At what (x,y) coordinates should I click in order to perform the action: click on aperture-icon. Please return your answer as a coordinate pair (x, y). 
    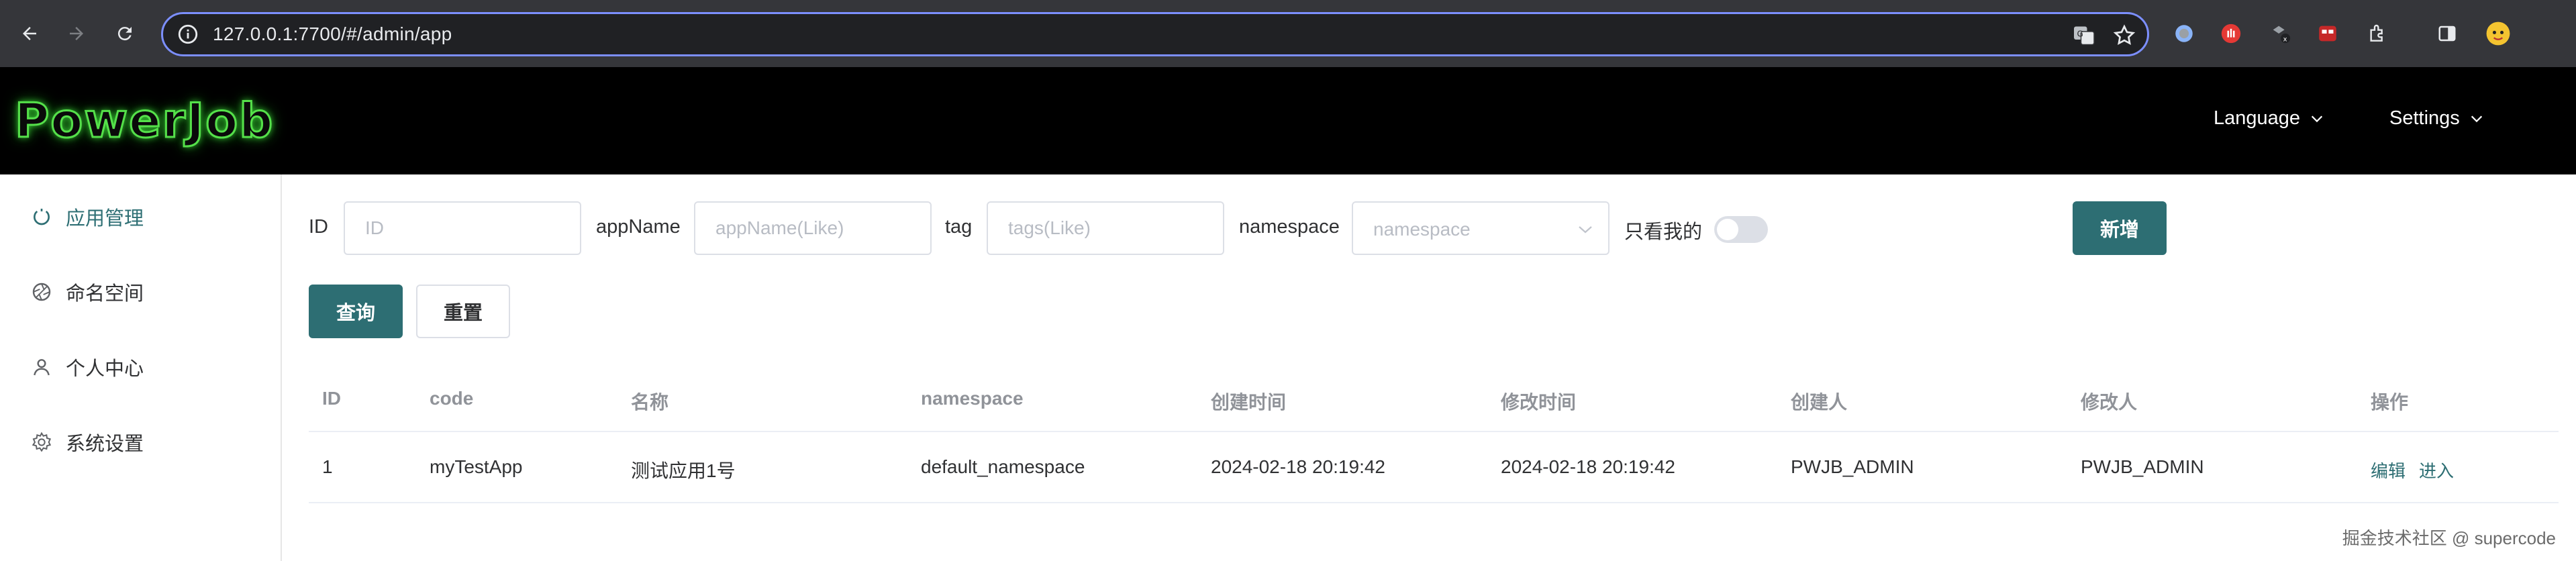
    Looking at the image, I should click on (41, 292).